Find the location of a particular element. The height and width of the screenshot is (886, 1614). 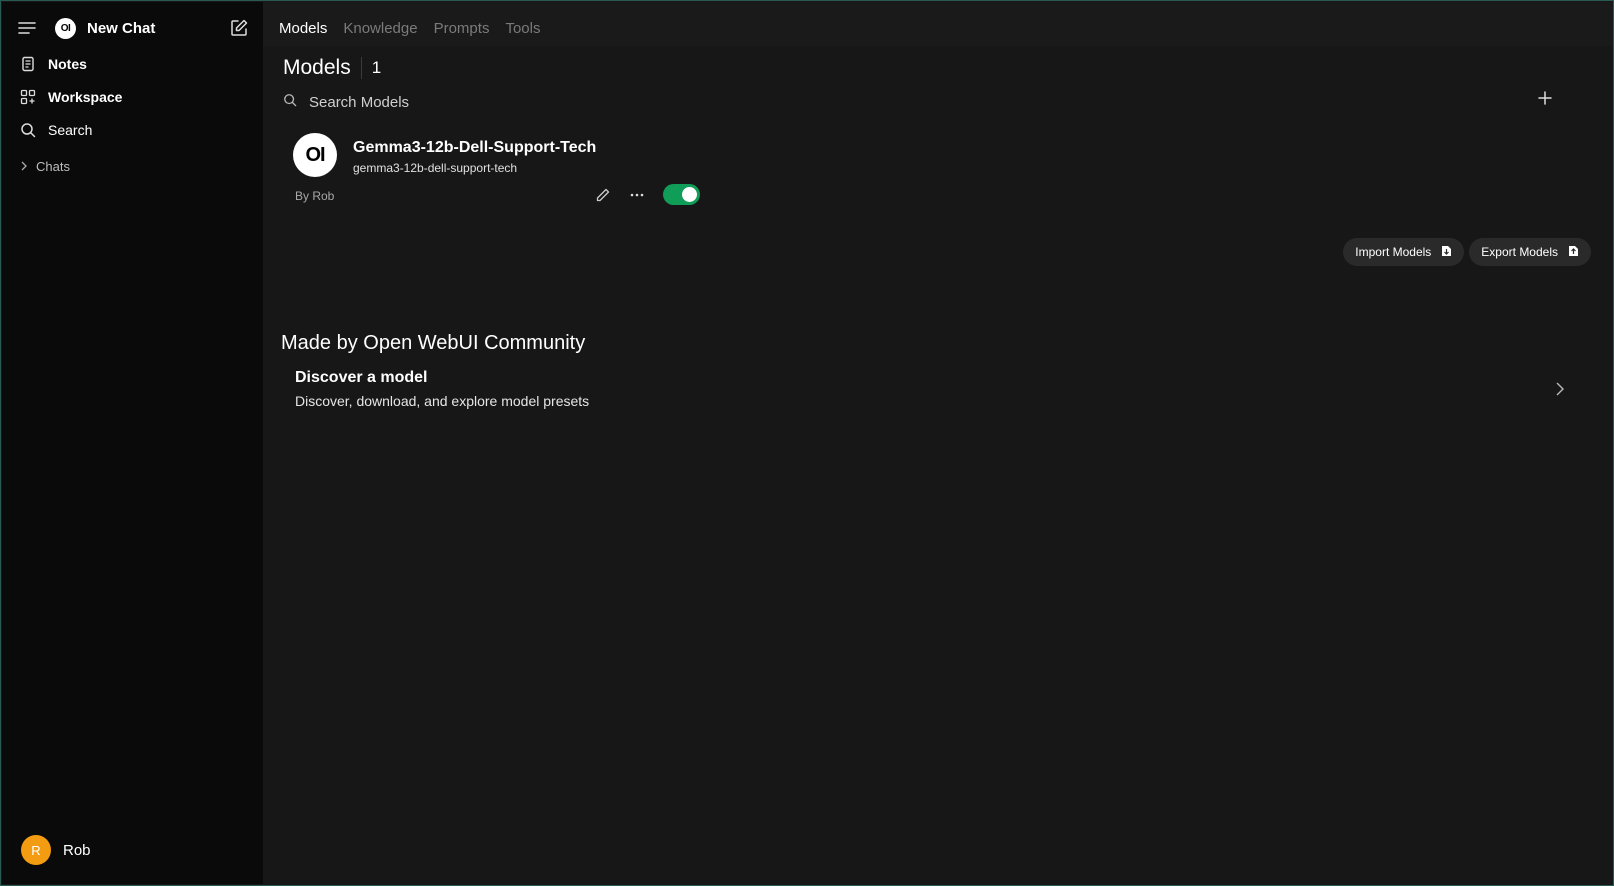

sidebar-item-workspace: Workspace is located at coordinates (70, 97).